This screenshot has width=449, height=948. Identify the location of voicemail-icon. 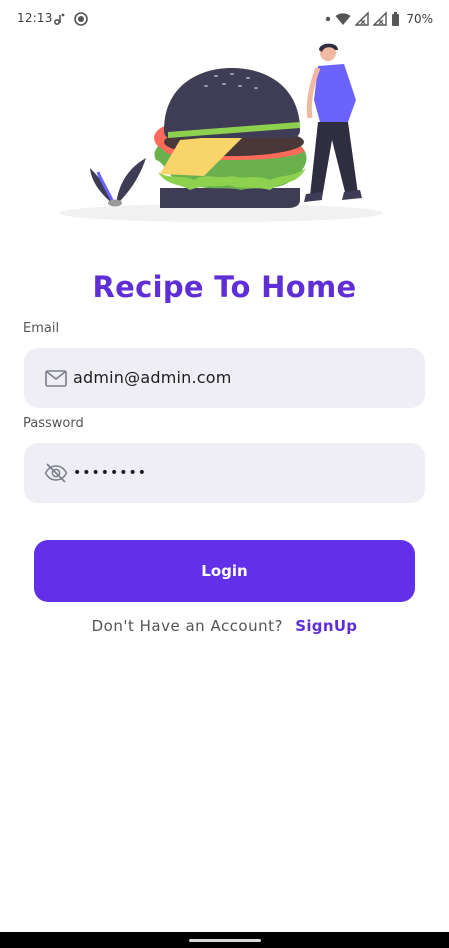
(59, 19).